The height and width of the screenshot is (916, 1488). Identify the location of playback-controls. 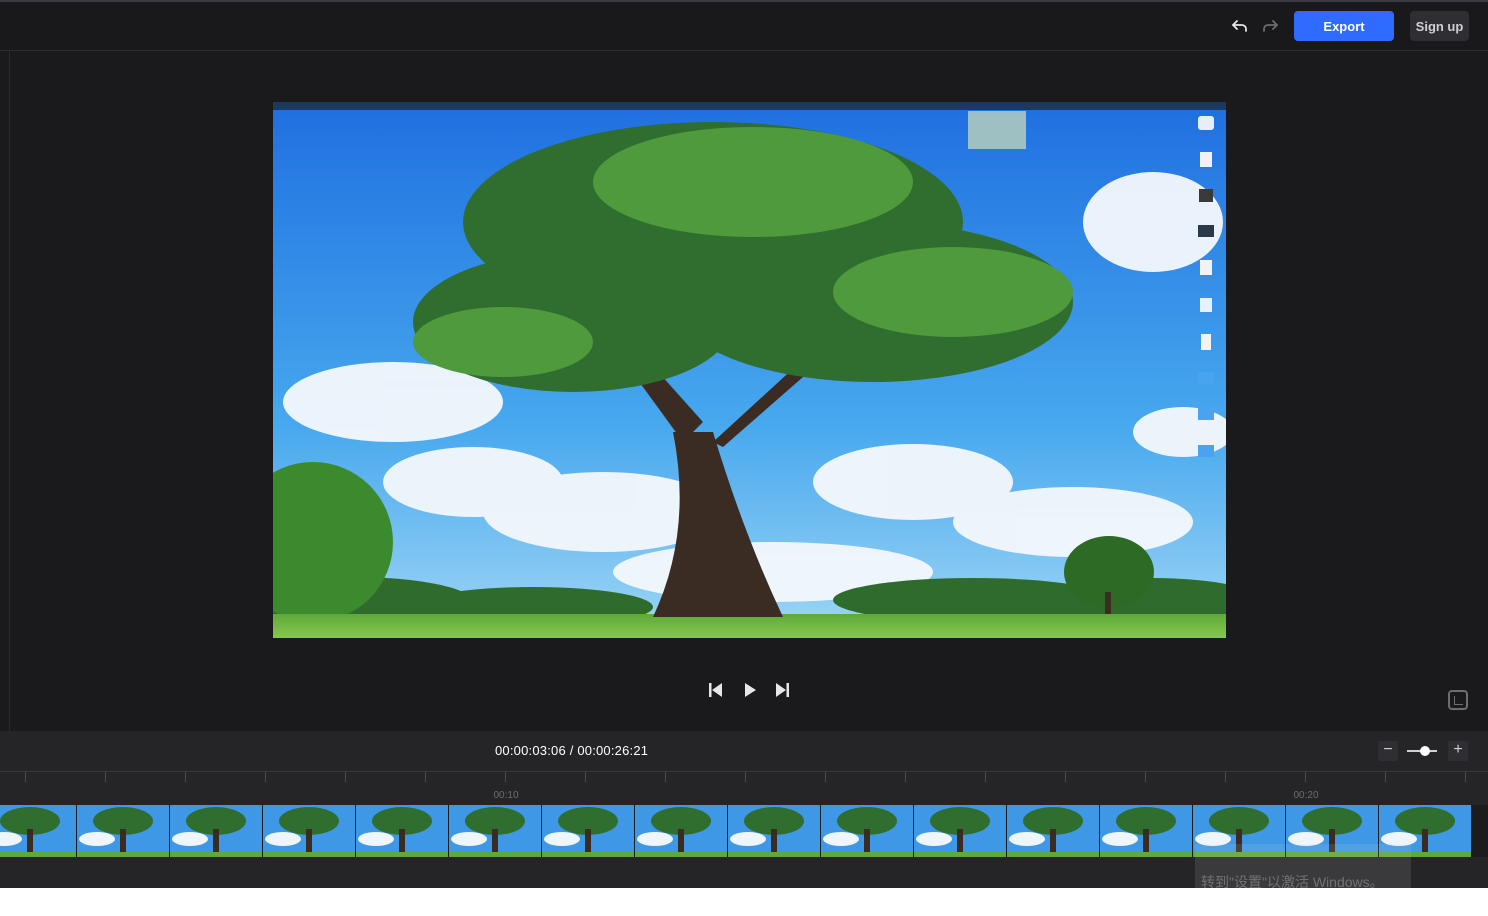
(751, 691).